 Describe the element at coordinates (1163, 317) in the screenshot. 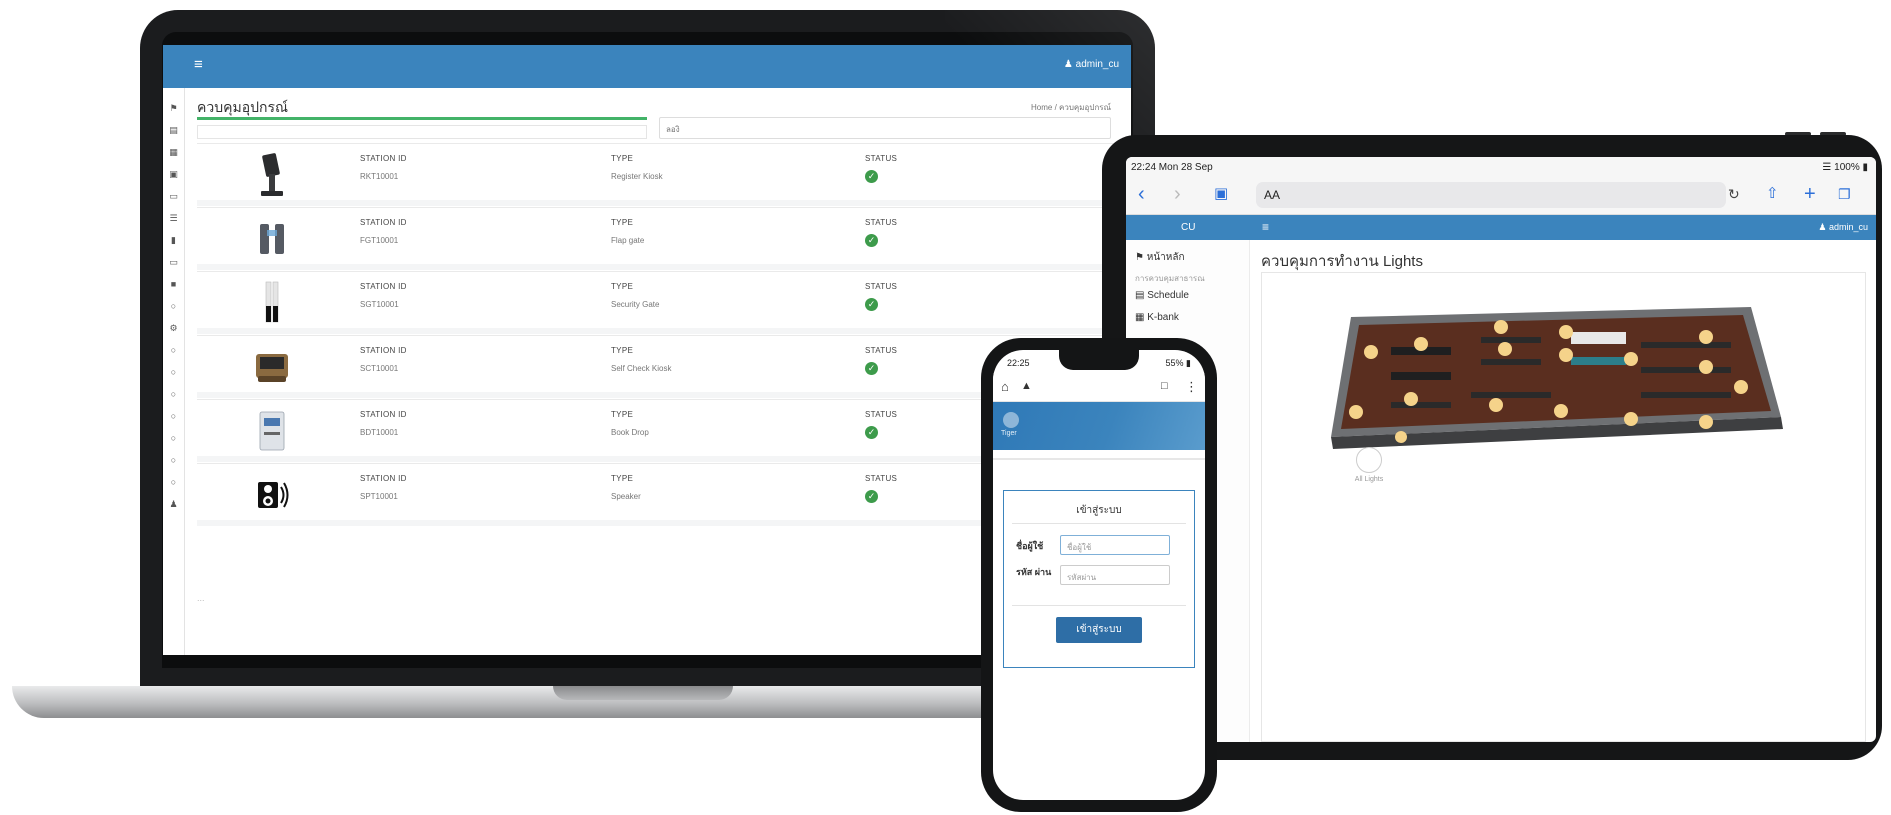

I see `sidebar-item-label: K-bank` at that location.